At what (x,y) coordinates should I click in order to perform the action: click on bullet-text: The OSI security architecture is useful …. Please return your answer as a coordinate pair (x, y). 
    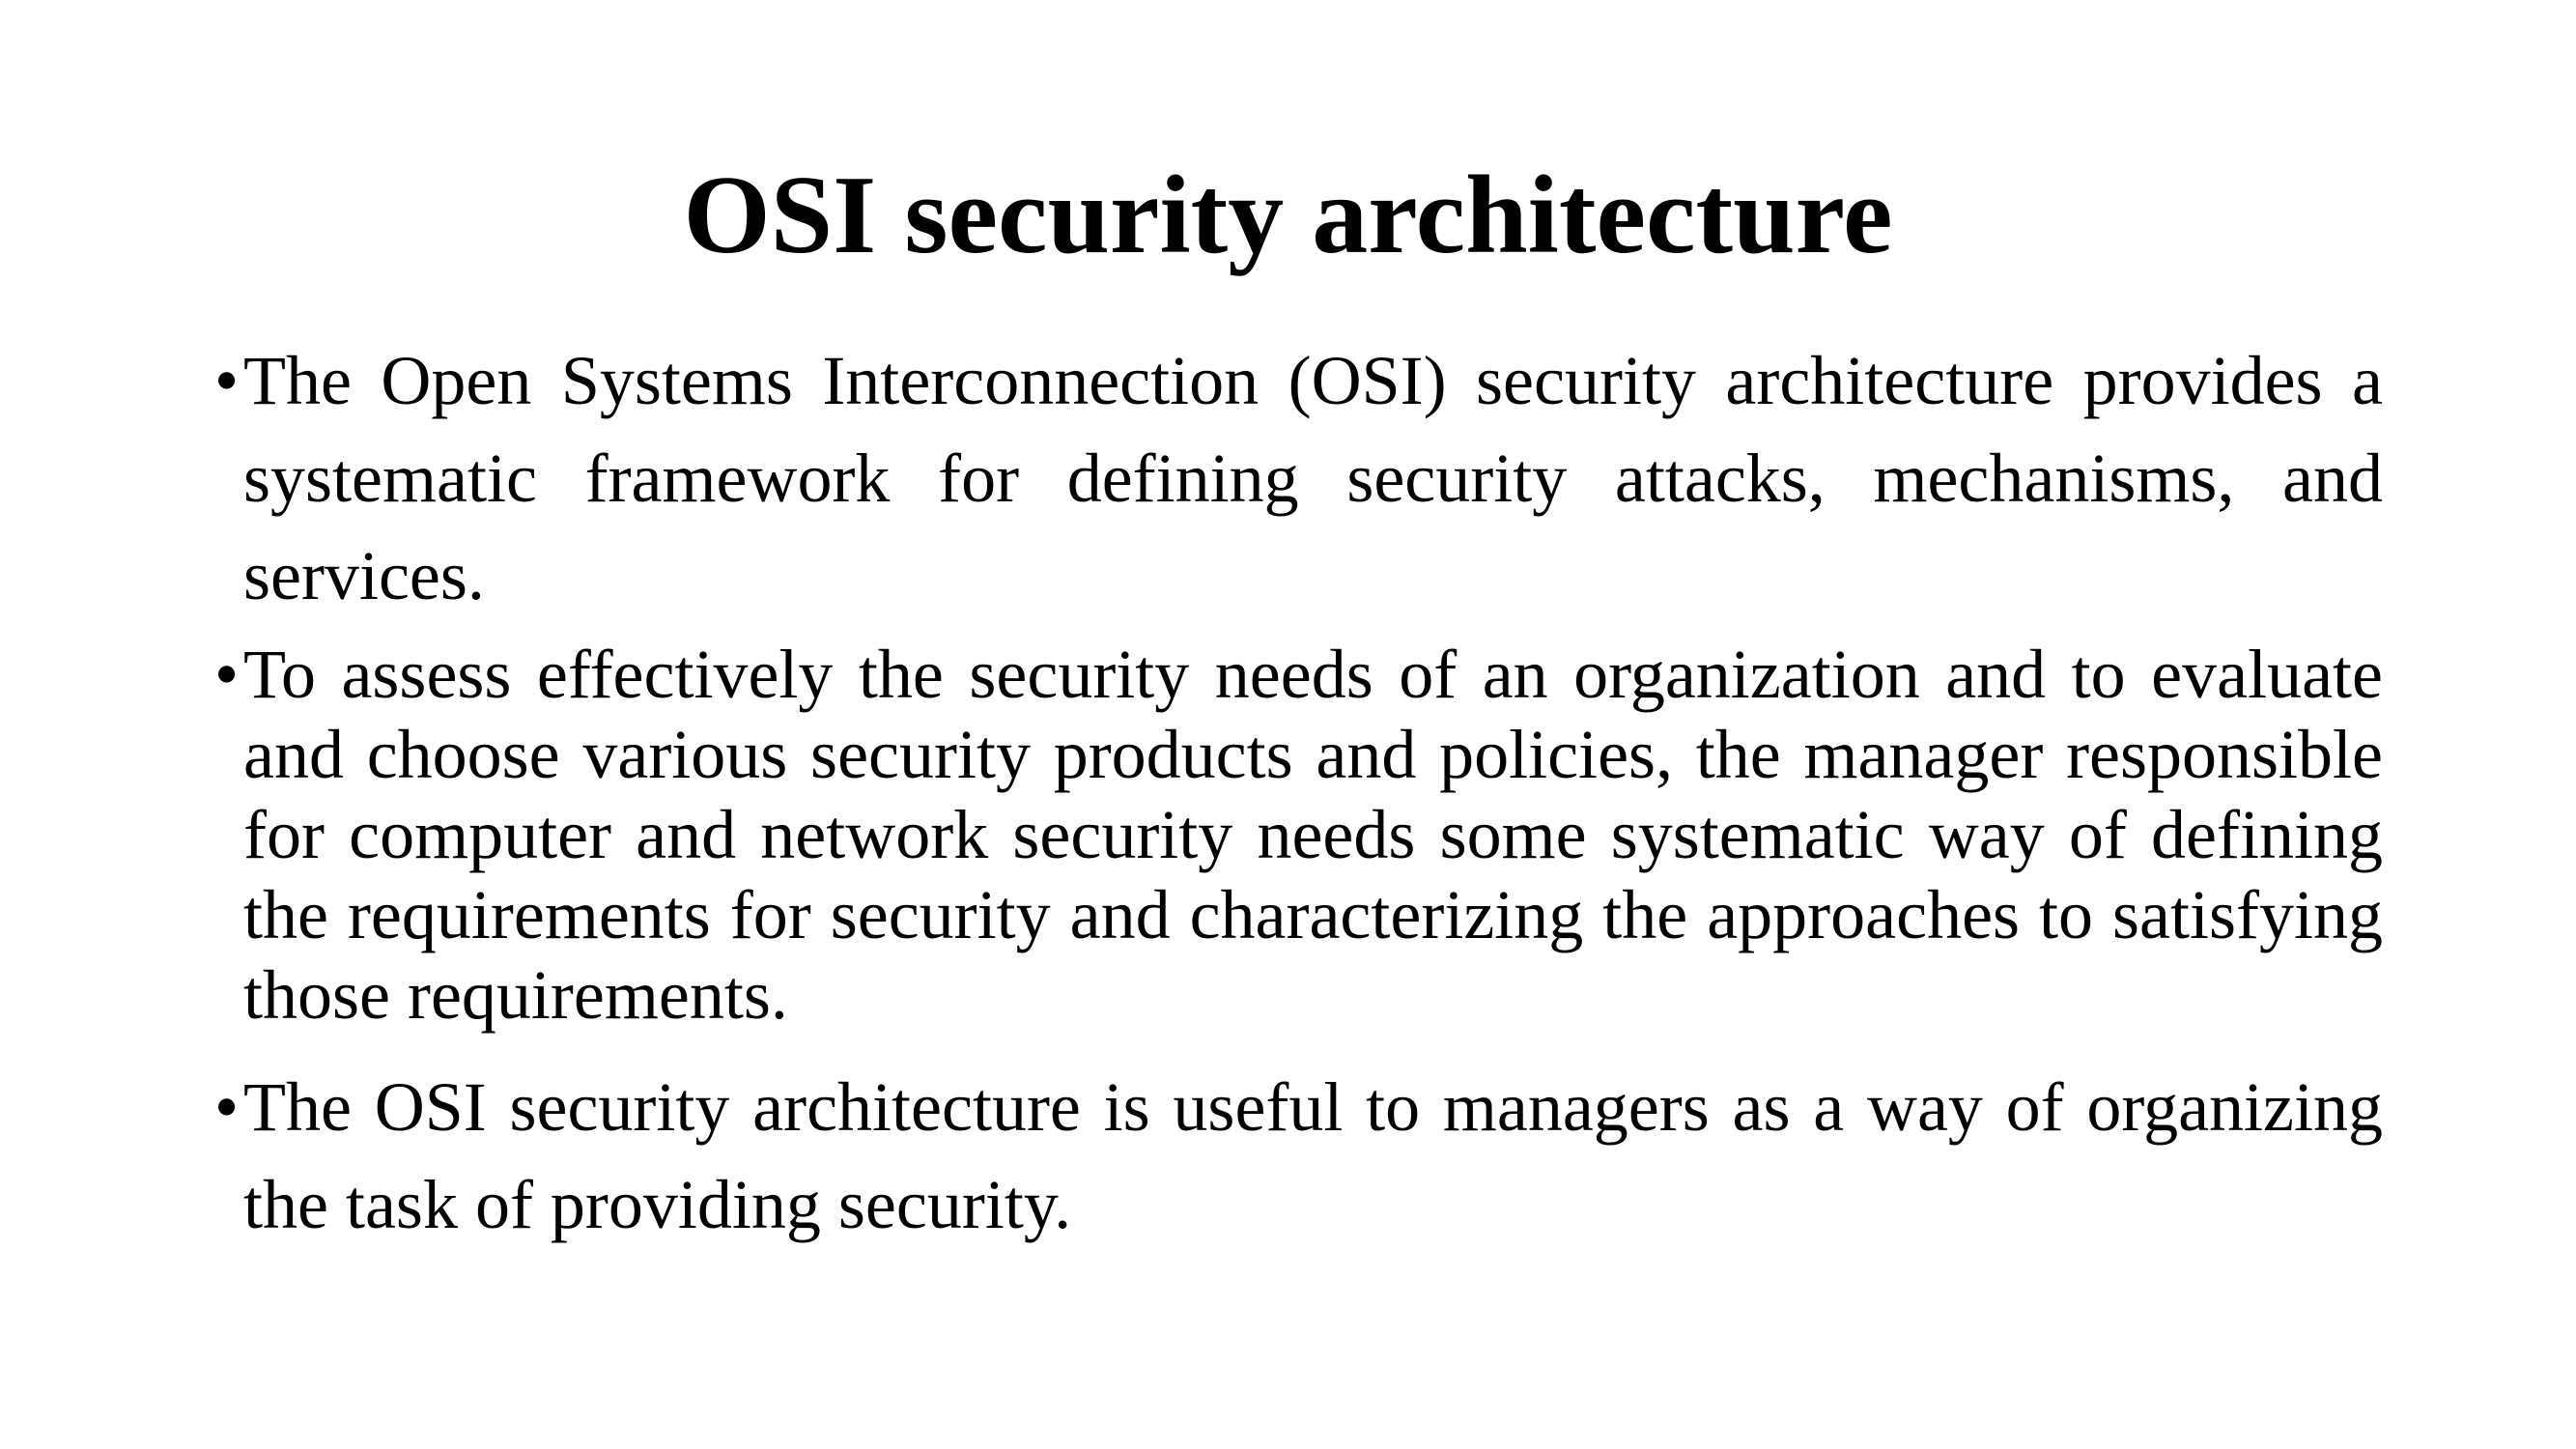
    Looking at the image, I should click on (1313, 1155).